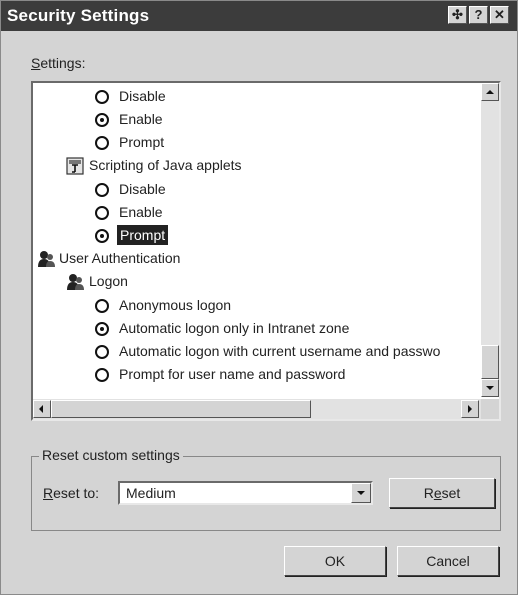 This screenshot has height=595, width=518. What do you see at coordinates (259, 16) in the screenshot?
I see `title-bar: Security Settings ✣ ? ✕` at bounding box center [259, 16].